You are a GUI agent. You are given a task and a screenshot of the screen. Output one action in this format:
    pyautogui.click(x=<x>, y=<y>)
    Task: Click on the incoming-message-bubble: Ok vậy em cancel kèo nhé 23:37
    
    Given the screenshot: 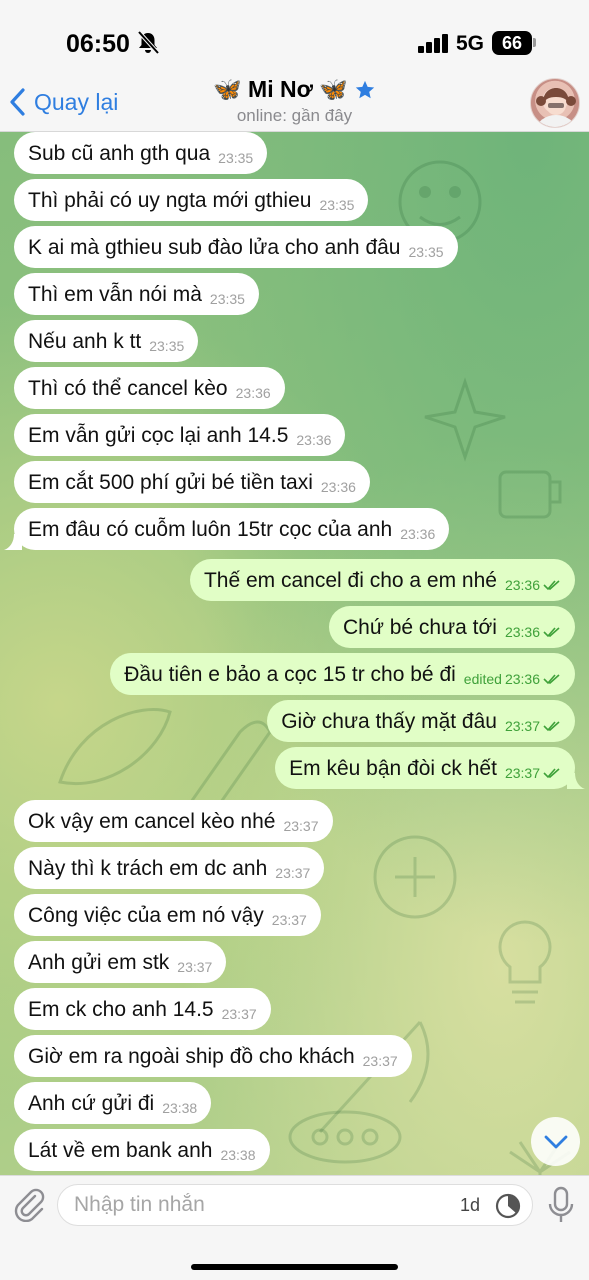 What is the action you would take?
    pyautogui.click(x=173, y=821)
    